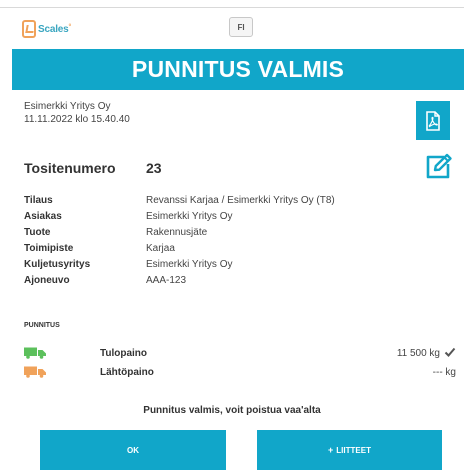 The height and width of the screenshot is (470, 464). I want to click on voucher-number: 23, so click(154, 168).